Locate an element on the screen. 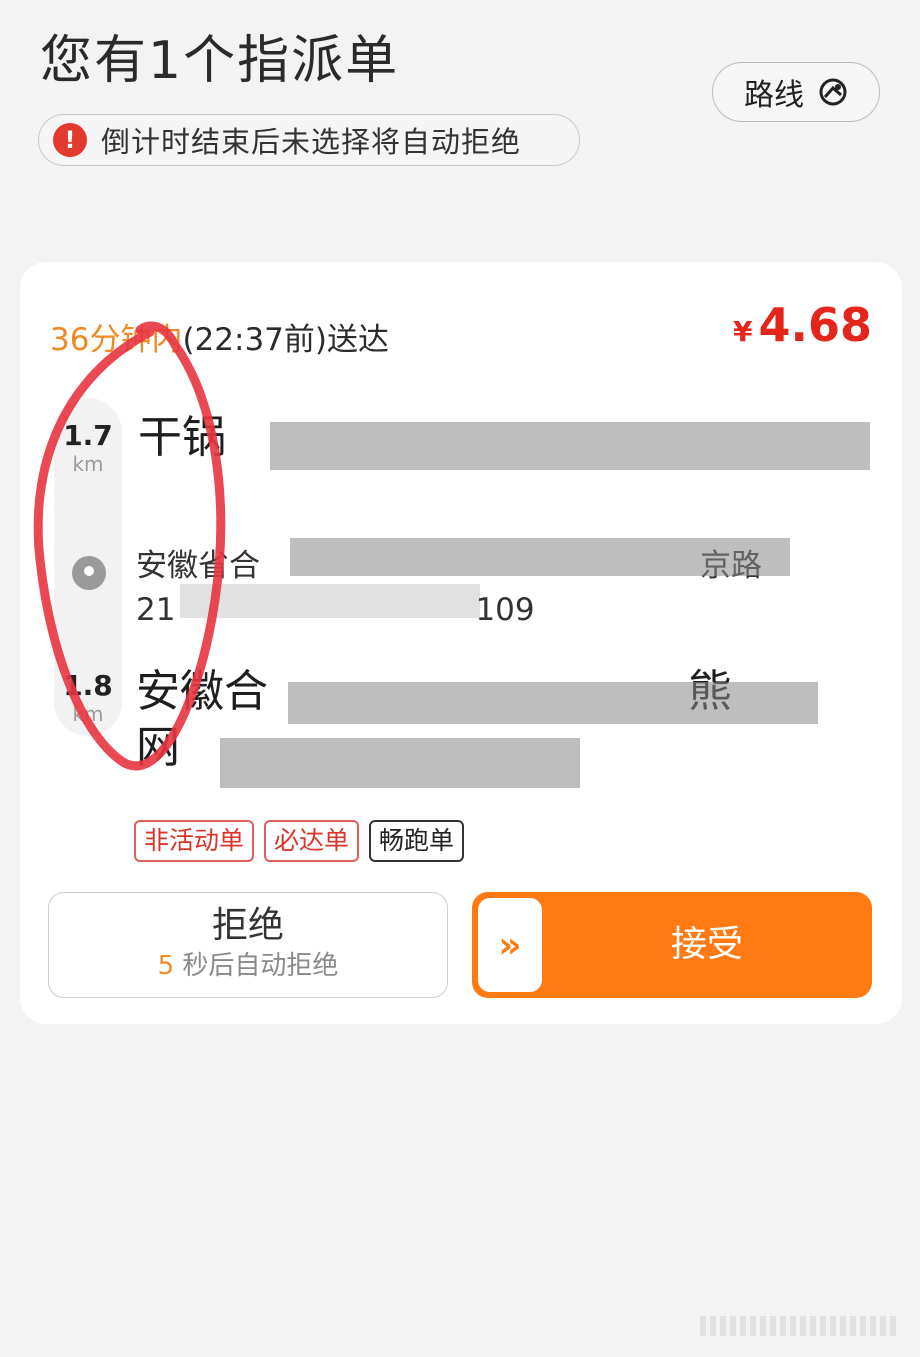 The height and width of the screenshot is (1357, 920). reject-countdown: 5 秒后自动拒绝 is located at coordinates (248, 966).